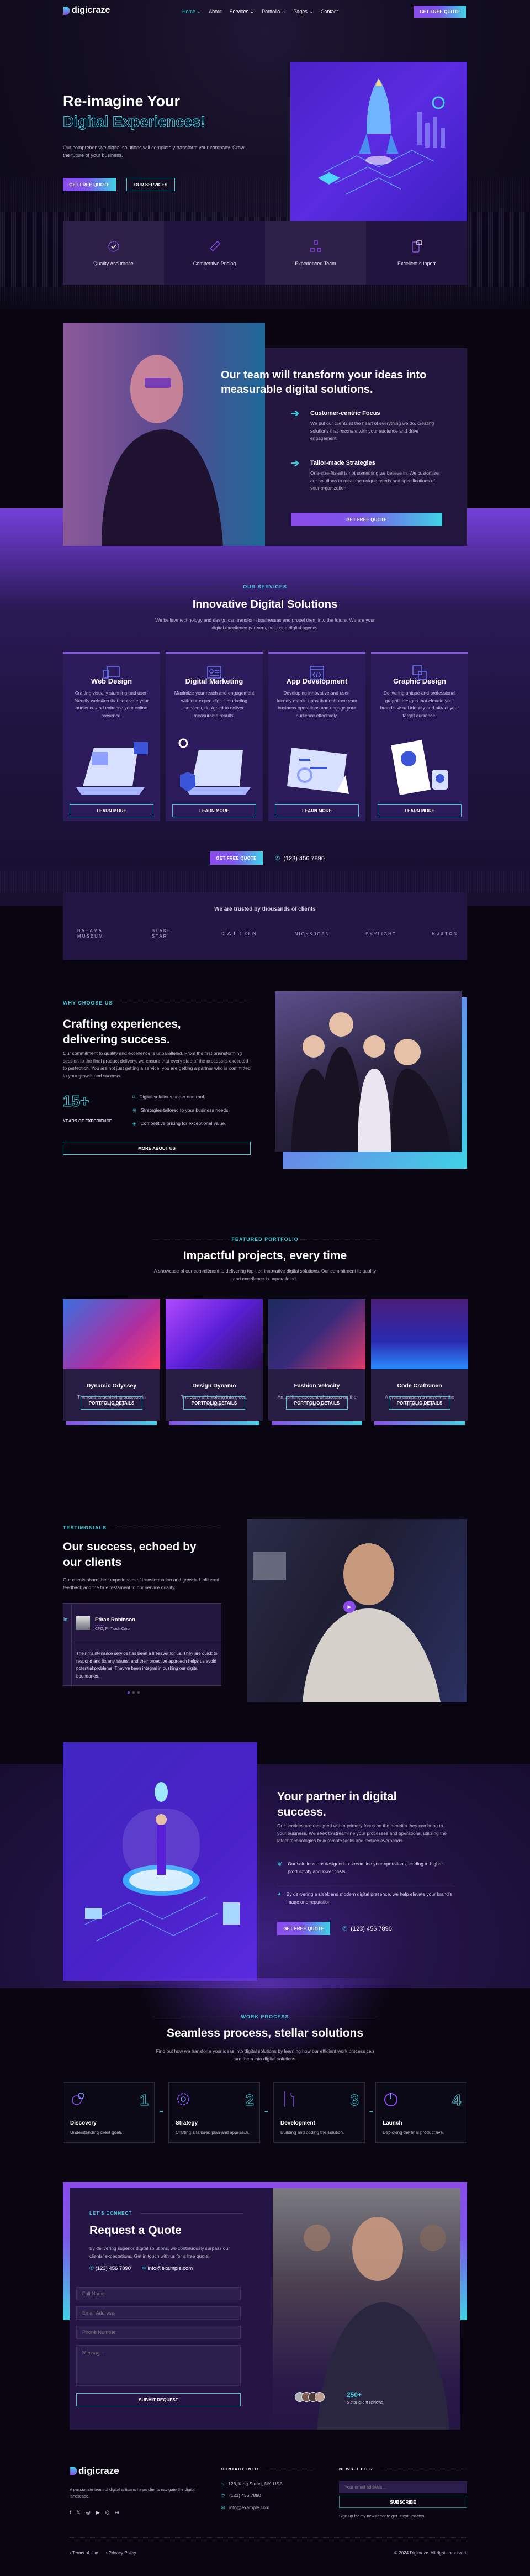  I want to click on x-twitter-icon: 𝕏, so click(79, 2513).